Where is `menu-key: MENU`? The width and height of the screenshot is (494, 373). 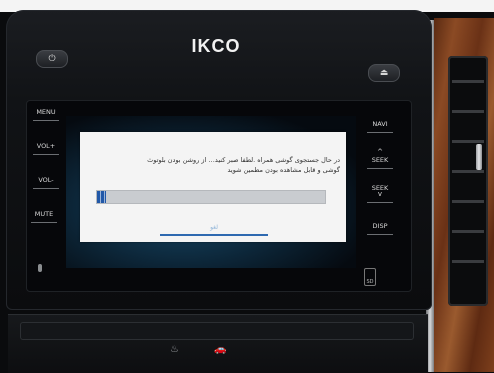
menu-key: MENU is located at coordinates (46, 114).